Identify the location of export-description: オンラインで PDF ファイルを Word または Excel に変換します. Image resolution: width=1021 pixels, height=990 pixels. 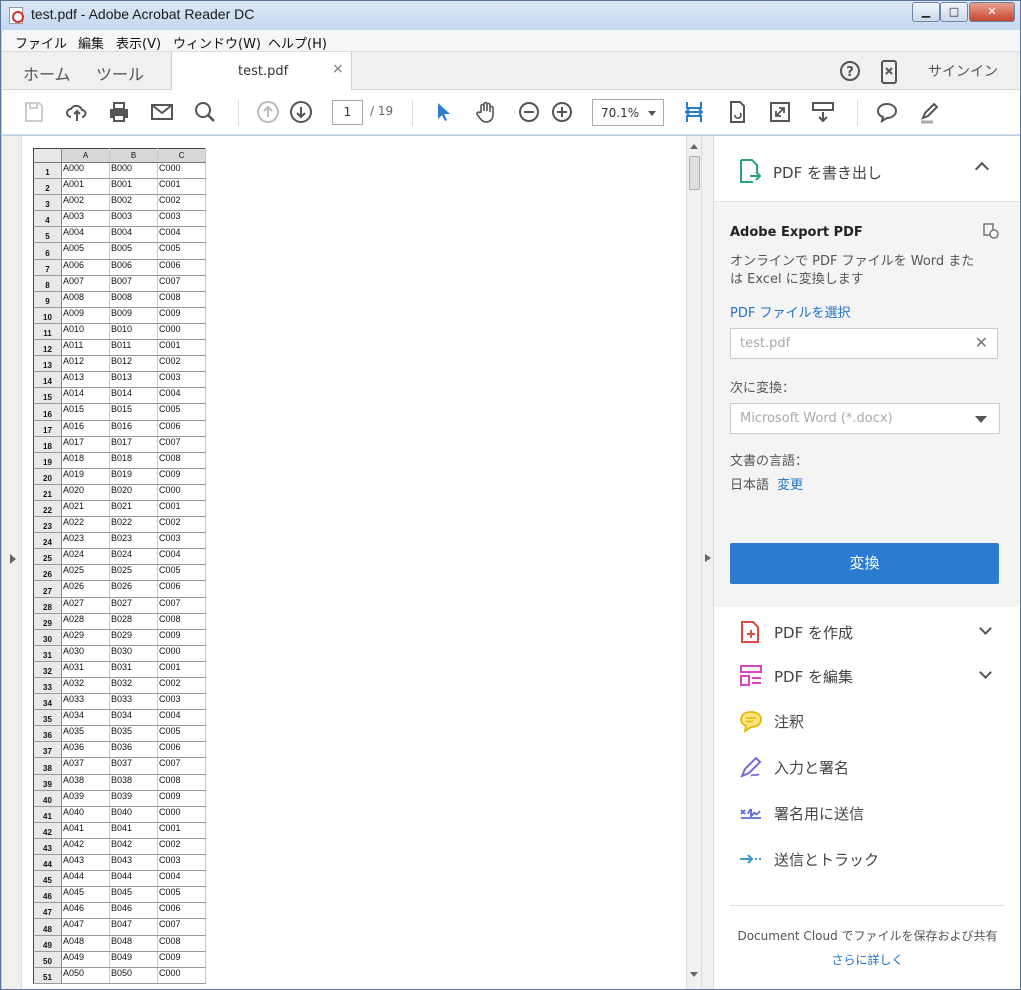
(852, 270).